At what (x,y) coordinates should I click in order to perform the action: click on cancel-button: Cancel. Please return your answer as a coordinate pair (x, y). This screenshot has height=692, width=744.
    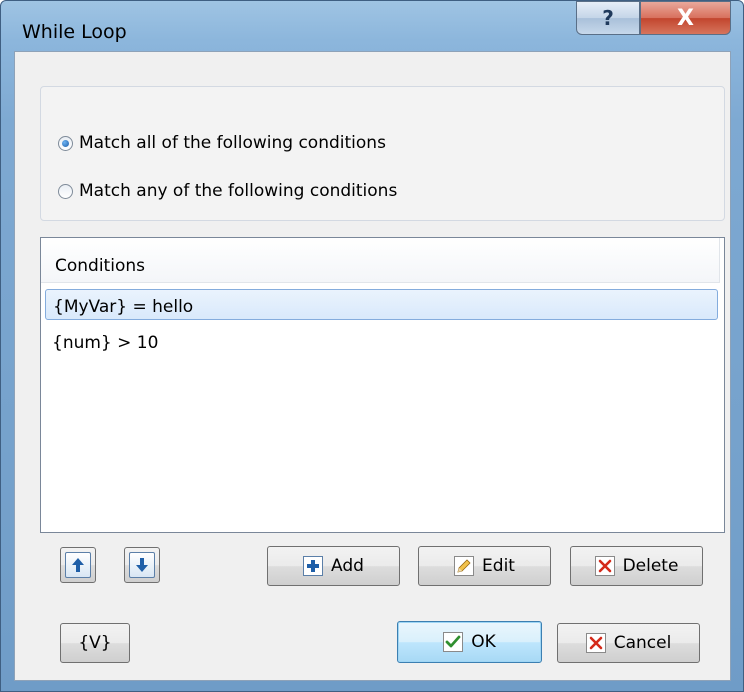
    Looking at the image, I should click on (628, 643).